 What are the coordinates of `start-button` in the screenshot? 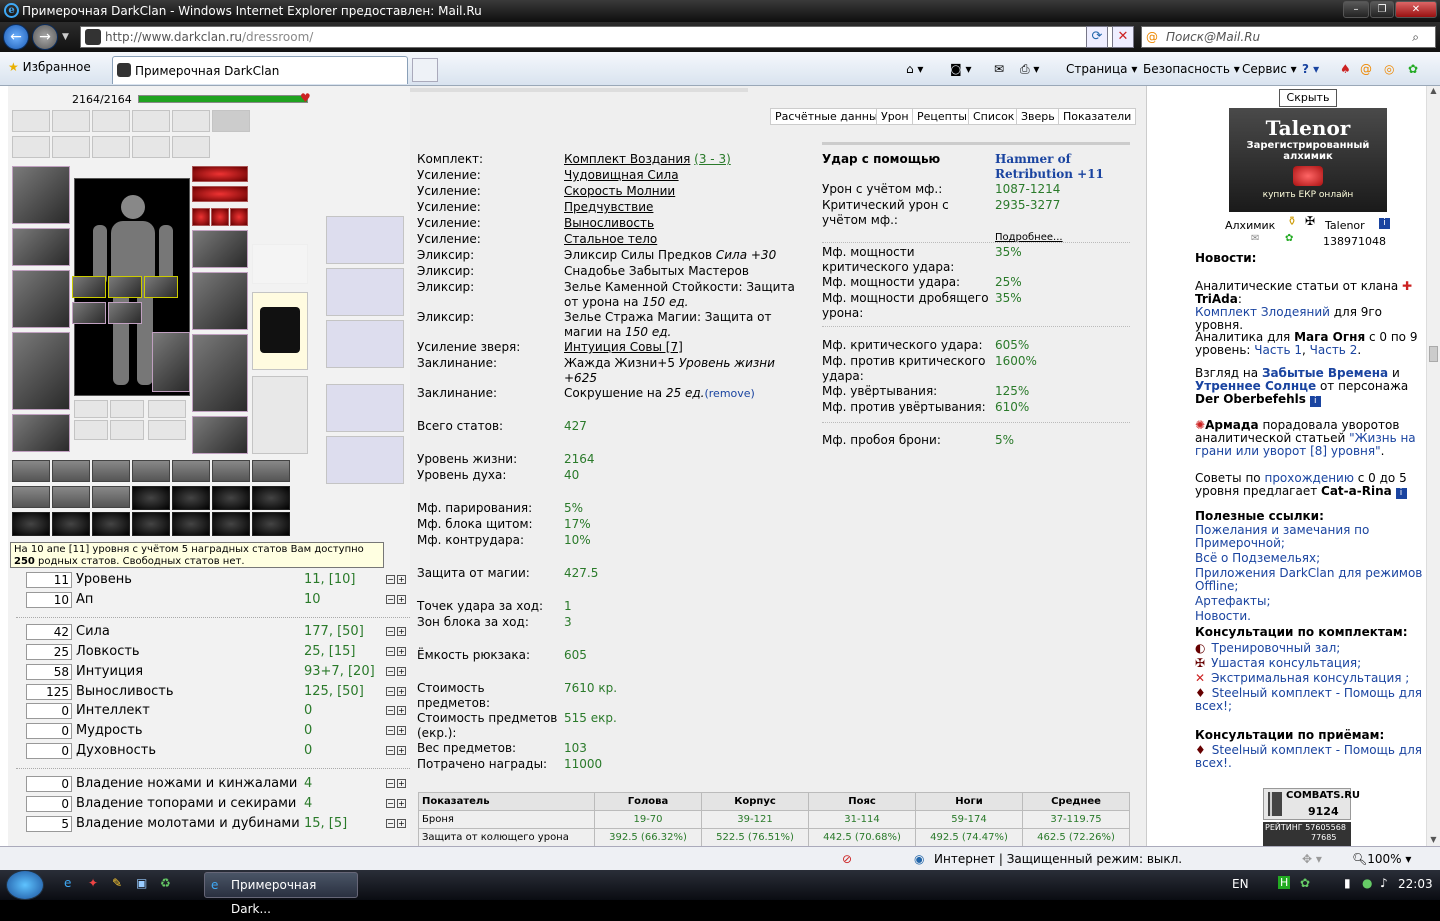 It's located at (25, 885).